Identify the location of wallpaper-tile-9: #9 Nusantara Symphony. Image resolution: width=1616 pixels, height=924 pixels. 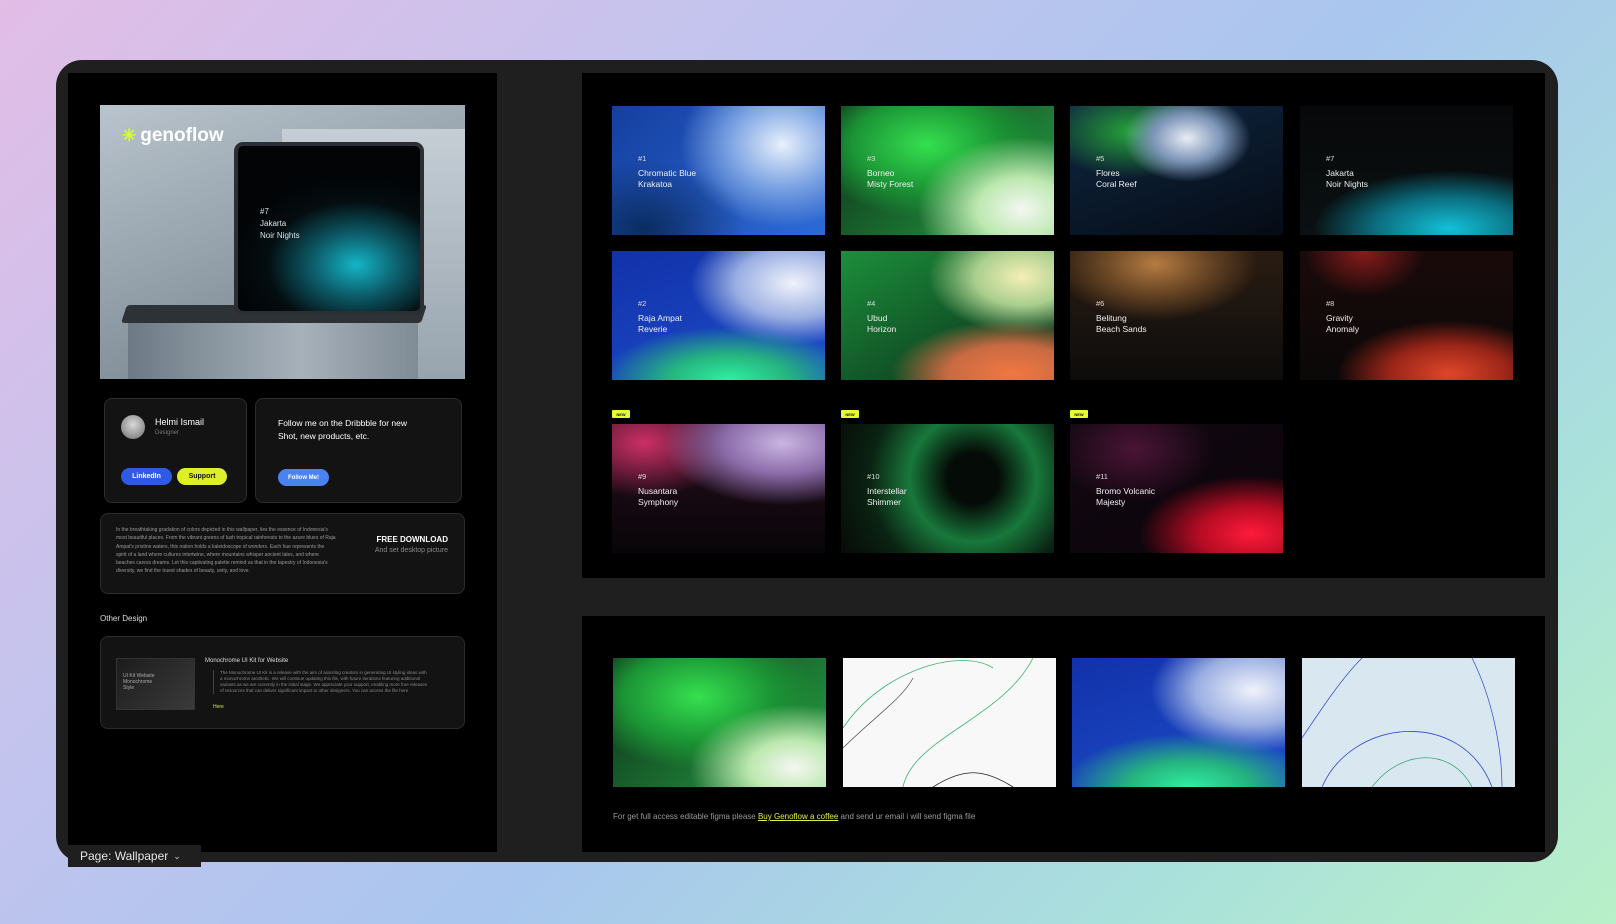
(718, 488).